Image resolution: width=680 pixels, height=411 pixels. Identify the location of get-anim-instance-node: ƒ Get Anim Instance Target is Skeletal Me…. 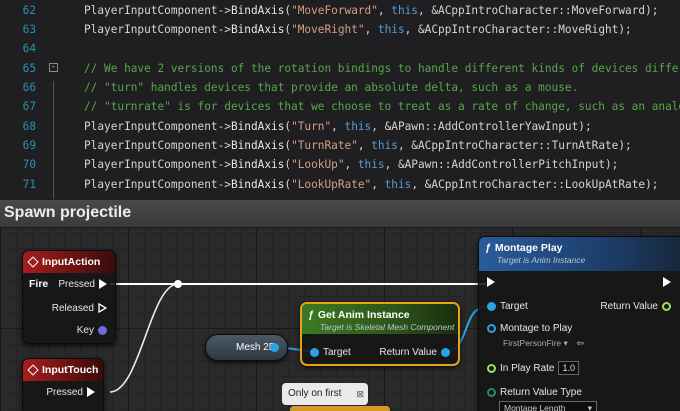
(380, 334).